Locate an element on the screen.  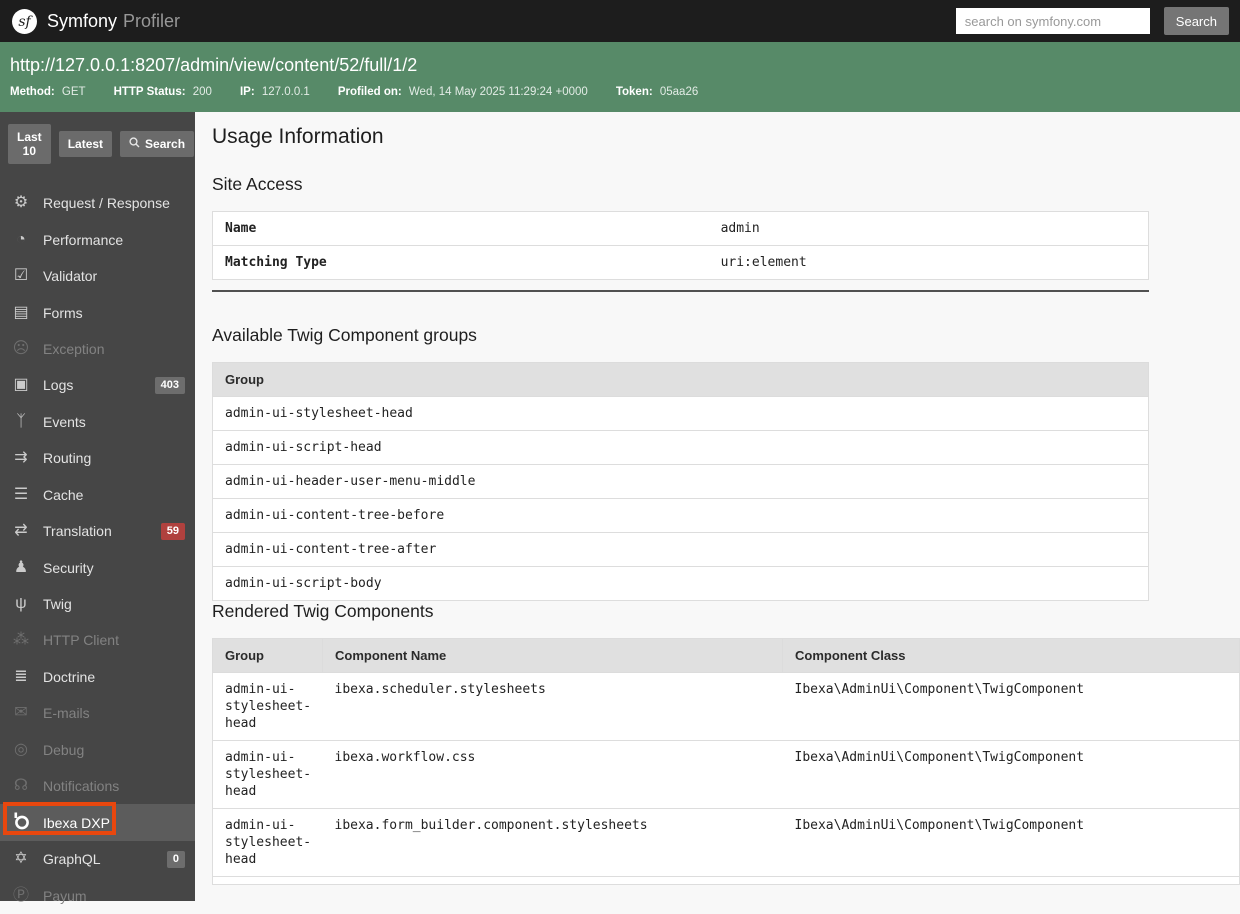
bell-icon: ☊ is located at coordinates (21, 786).